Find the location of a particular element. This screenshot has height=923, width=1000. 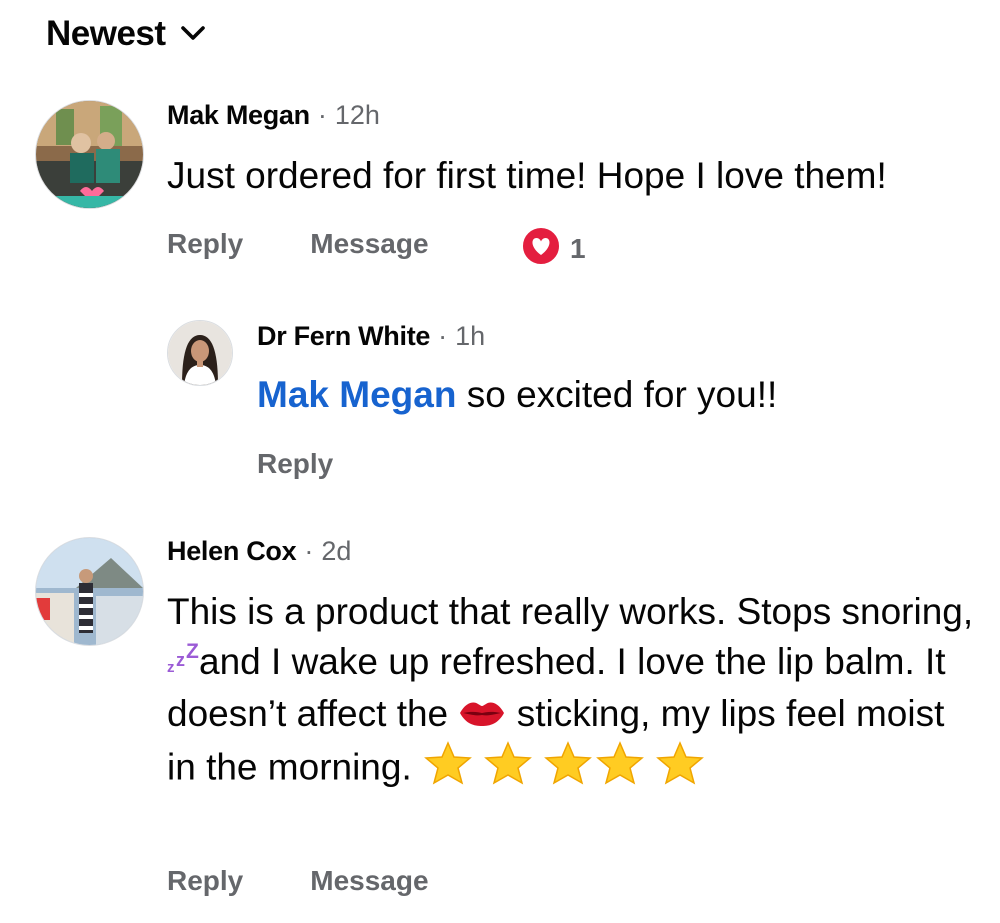

comment-body: so excited for you!! is located at coordinates (617, 394).